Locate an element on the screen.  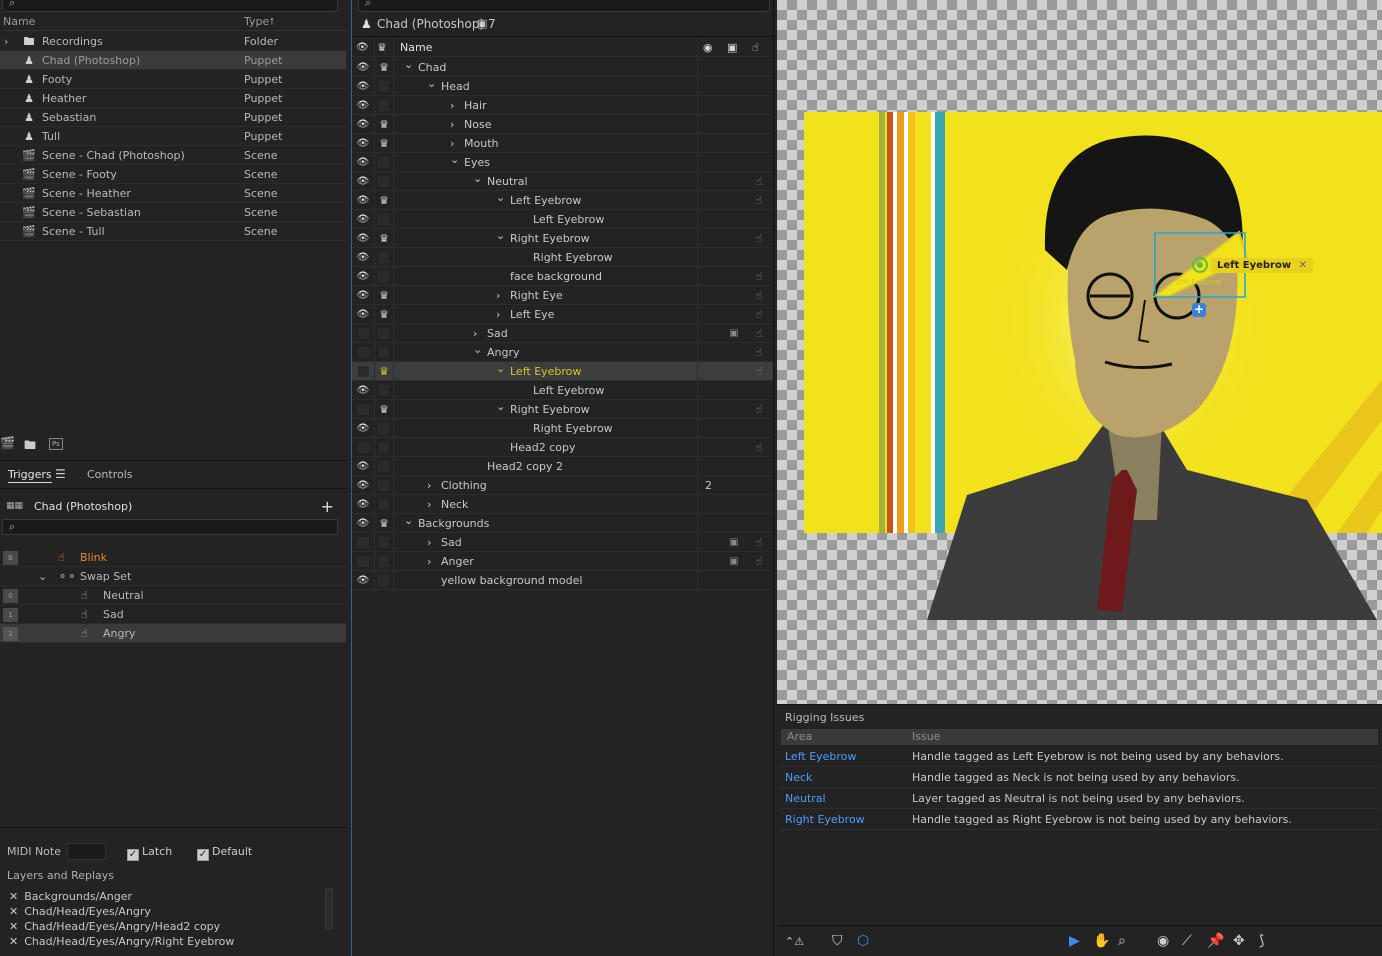
puppet-layer-row: 👁 ♛ ⌄ Backgrounds is located at coordinates (562, 522).